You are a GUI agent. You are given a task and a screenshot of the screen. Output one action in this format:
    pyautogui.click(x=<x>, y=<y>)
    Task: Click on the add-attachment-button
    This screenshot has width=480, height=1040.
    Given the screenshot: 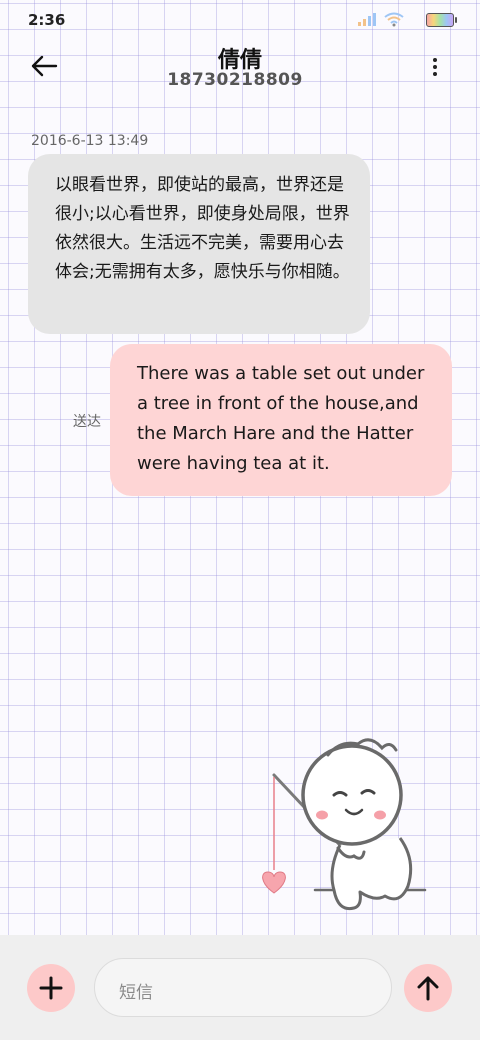 What is the action you would take?
    pyautogui.click(x=51, y=988)
    